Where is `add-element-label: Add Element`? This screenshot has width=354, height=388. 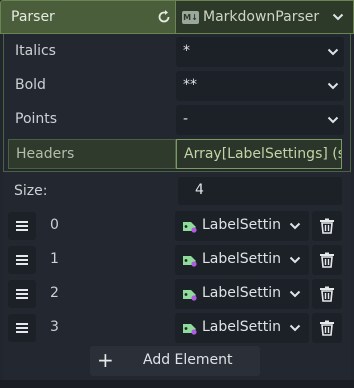 add-element-label: Add Element is located at coordinates (188, 360).